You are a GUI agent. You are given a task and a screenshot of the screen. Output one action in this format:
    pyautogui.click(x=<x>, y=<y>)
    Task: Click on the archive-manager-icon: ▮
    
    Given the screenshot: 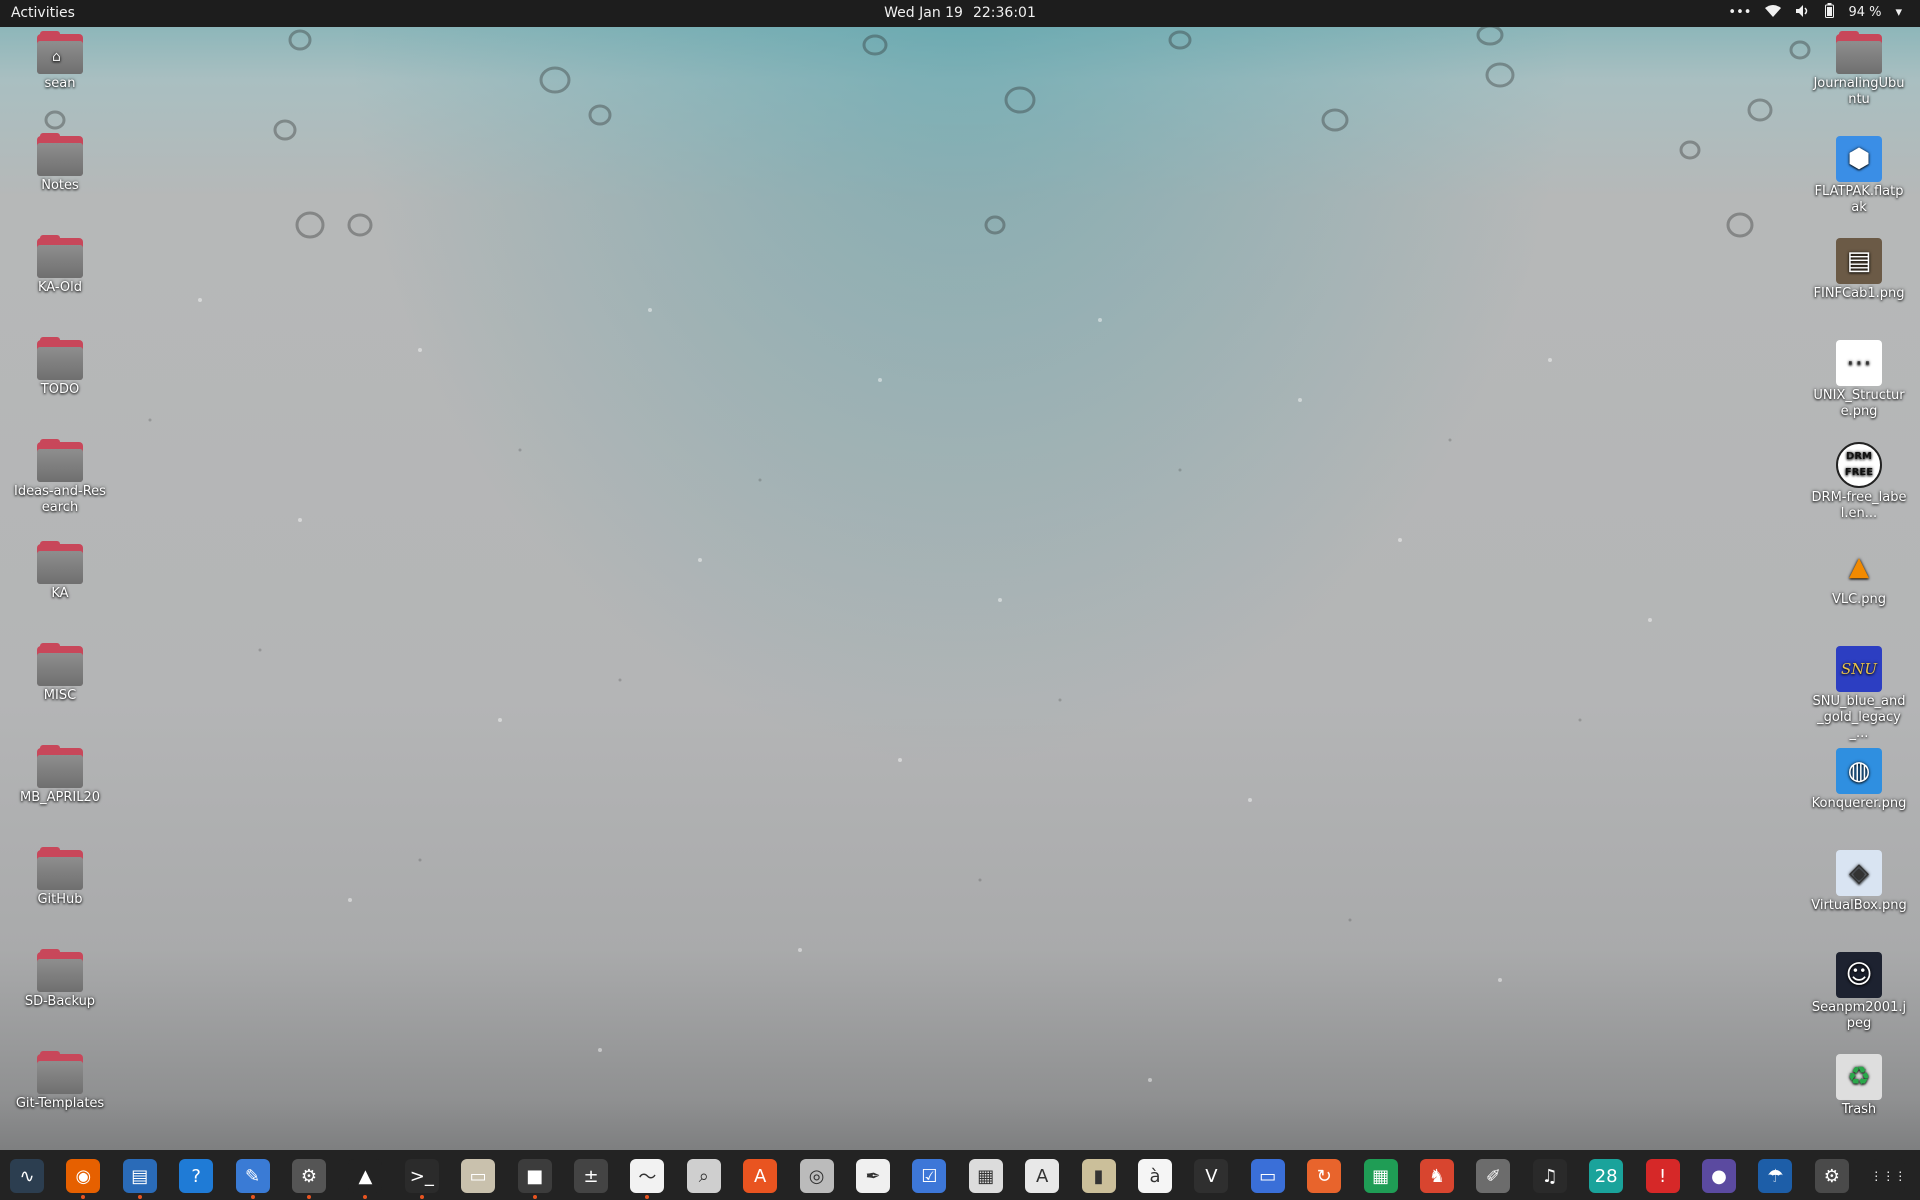 What is the action you would take?
    pyautogui.click(x=1098, y=1176)
    